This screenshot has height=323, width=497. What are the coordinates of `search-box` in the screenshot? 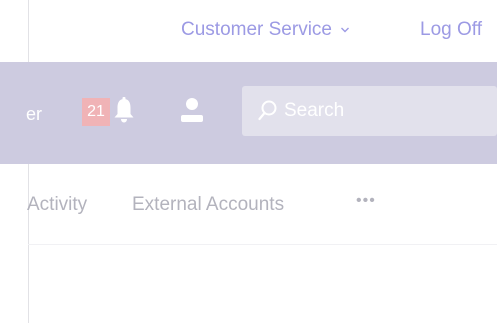 It's located at (369, 111).